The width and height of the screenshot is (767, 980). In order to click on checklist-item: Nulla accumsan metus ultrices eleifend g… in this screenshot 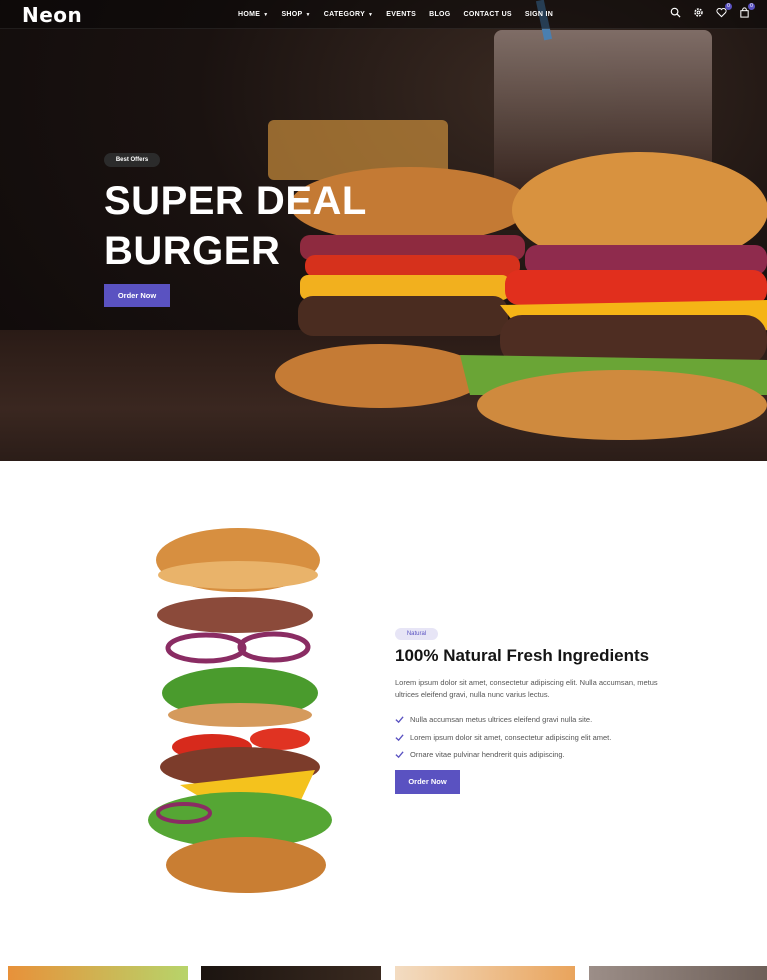, I will do `click(503, 720)`.